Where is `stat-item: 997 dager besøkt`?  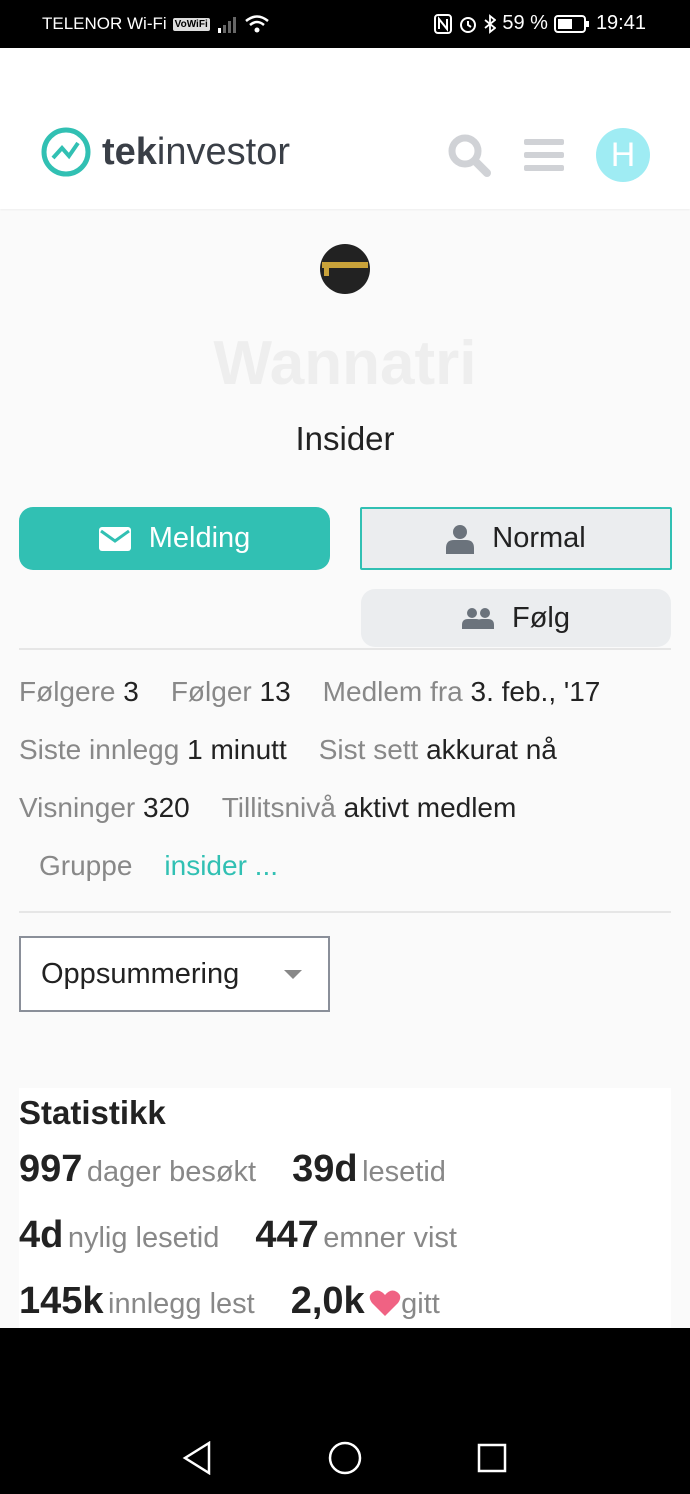 stat-item: 997 dager besøkt is located at coordinates (138, 1168).